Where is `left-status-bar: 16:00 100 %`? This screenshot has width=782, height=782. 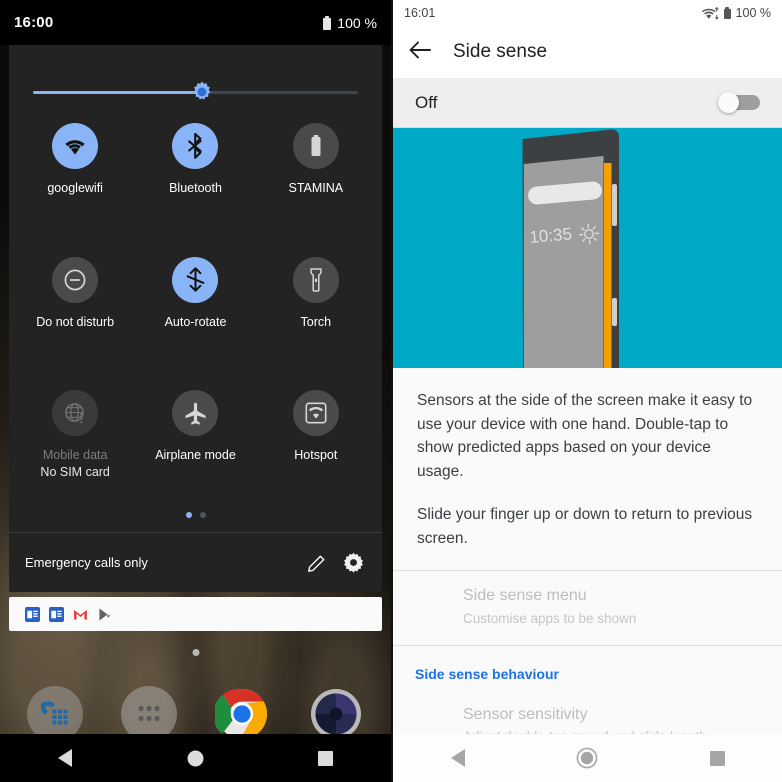 left-status-bar: 16:00 100 % is located at coordinates (195, 22).